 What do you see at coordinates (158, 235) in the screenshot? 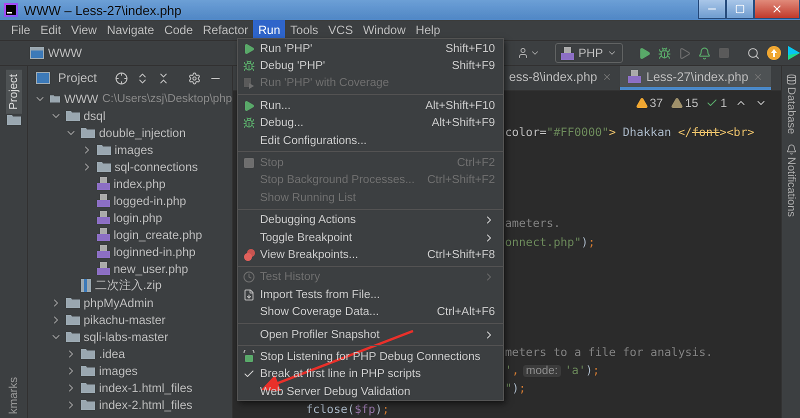
I see `tree-item: login_create.php` at bounding box center [158, 235].